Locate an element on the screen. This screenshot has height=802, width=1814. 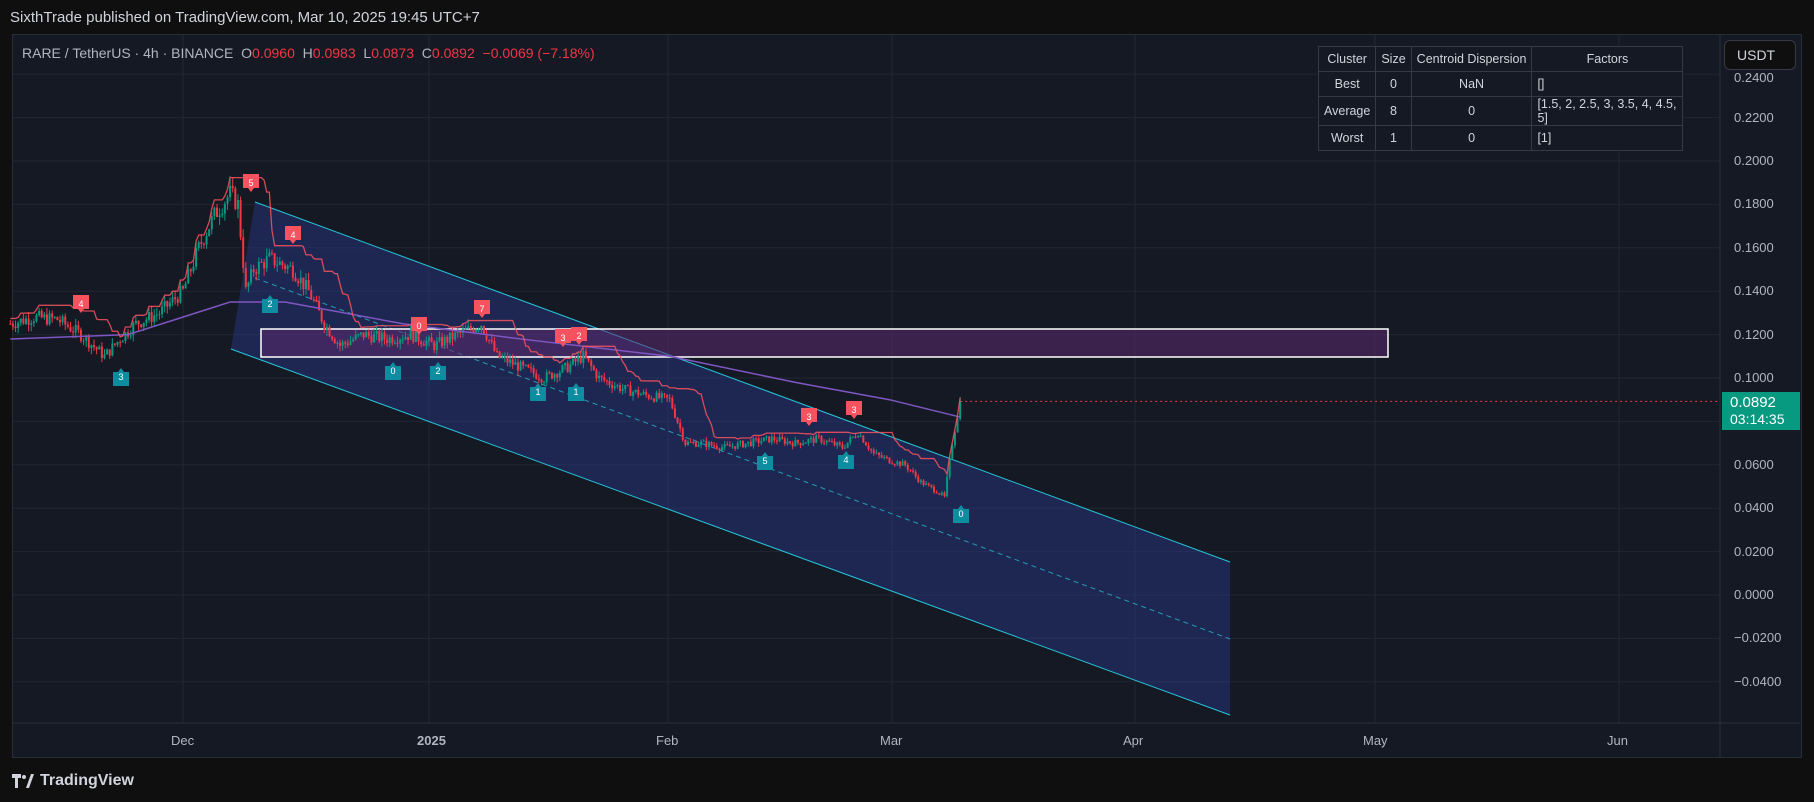
price-axis-label: 0.2400 is located at coordinates (1754, 77).